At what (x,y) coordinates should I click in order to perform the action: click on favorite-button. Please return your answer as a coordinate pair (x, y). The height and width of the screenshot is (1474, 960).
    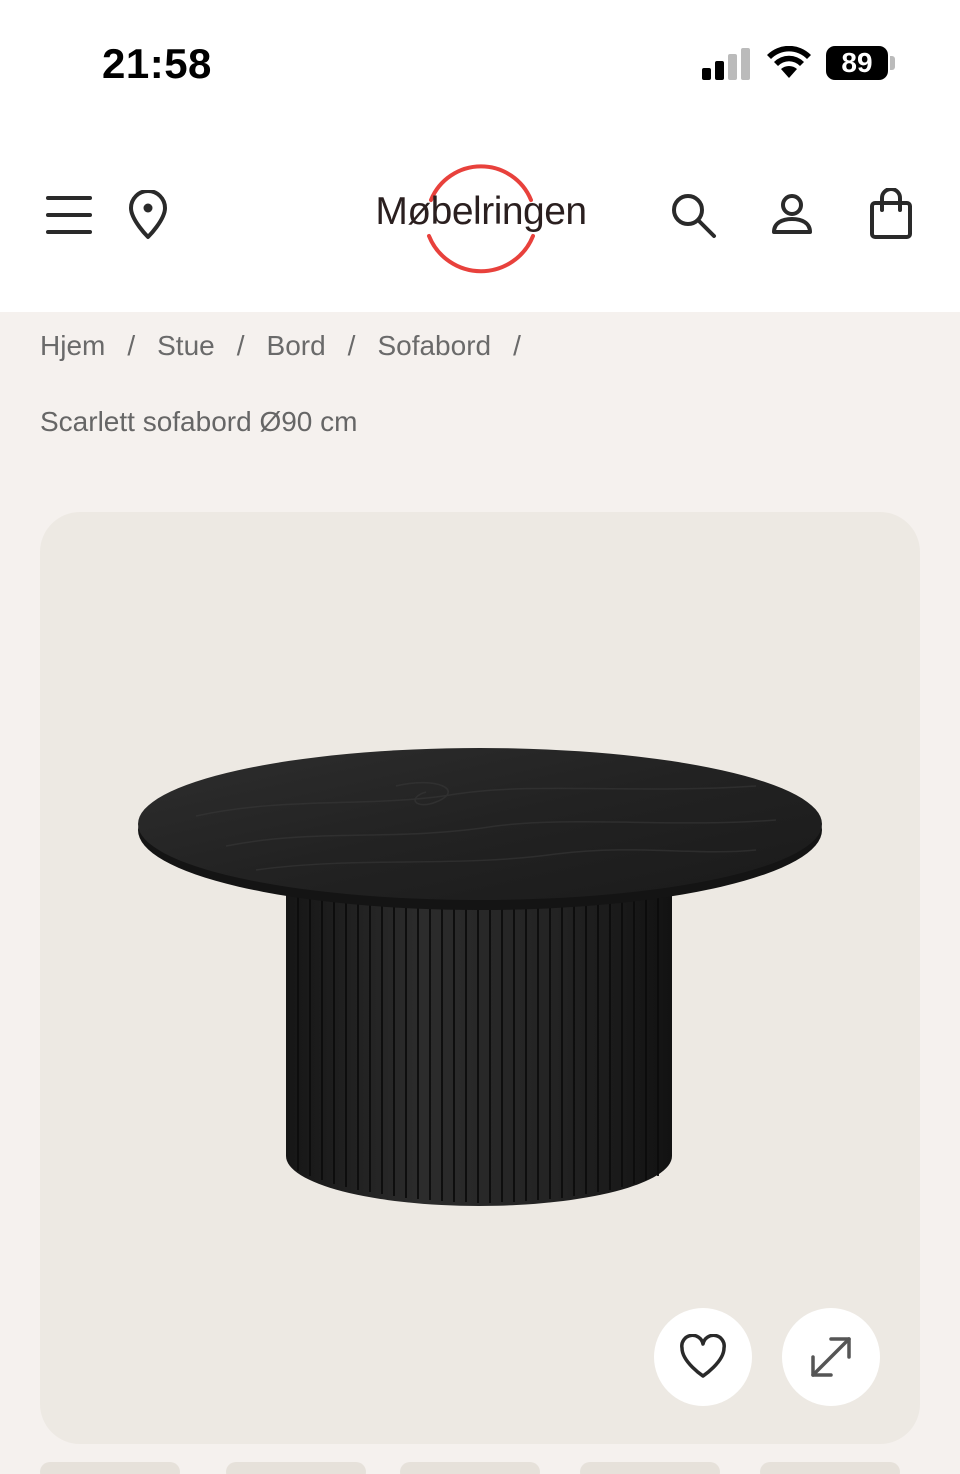
    Looking at the image, I should click on (703, 1357).